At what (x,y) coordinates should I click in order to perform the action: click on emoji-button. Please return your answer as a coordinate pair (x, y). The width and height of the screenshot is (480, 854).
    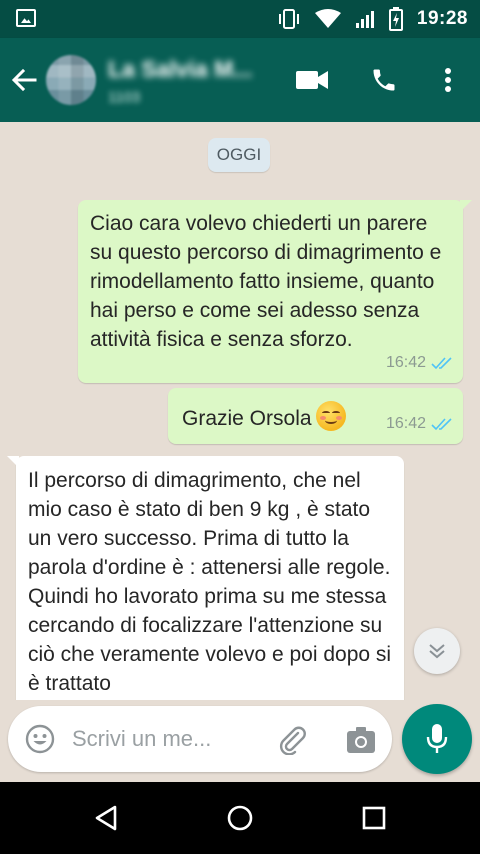
    Looking at the image, I should click on (40, 739).